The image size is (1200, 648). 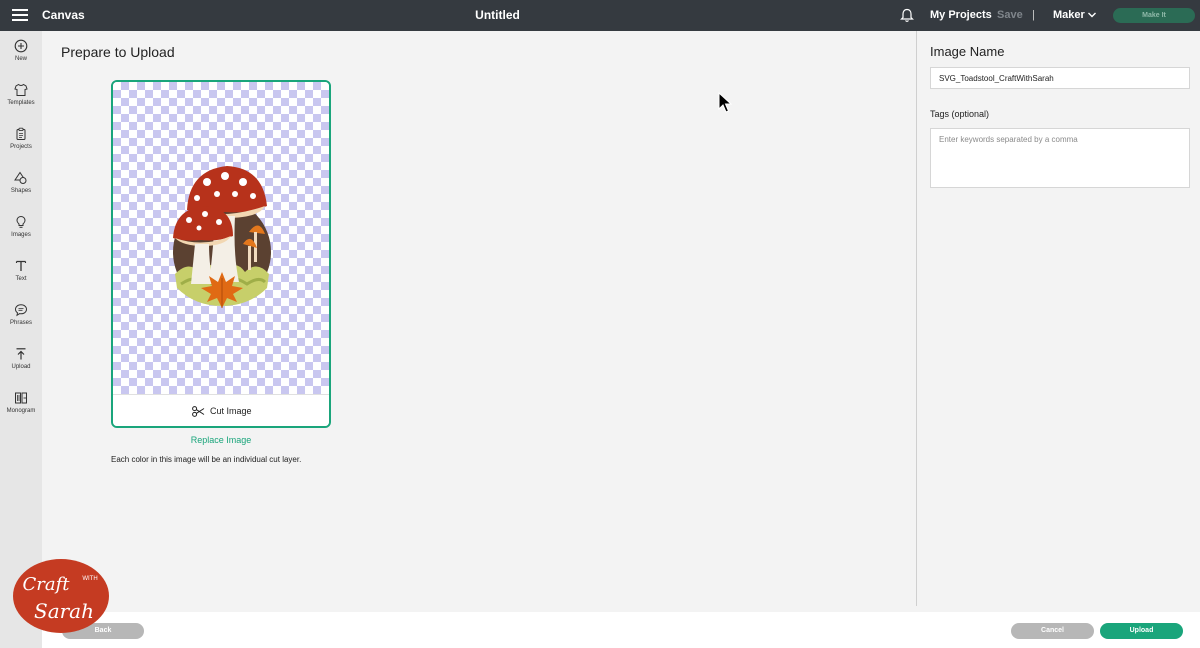 What do you see at coordinates (231, 411) in the screenshot?
I see `cut-image-label: Cut Image` at bounding box center [231, 411].